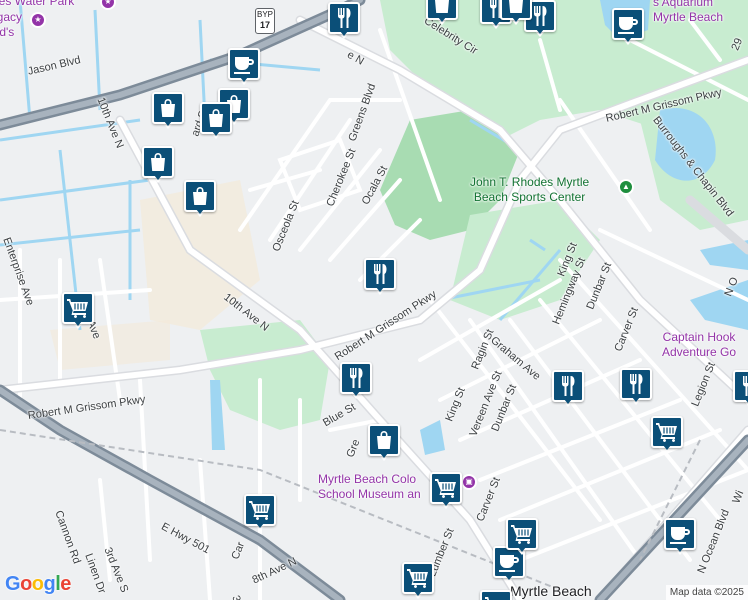 This screenshot has height=600, width=748. What do you see at coordinates (264, 25) in the screenshot?
I see `route-shield-number: 17` at bounding box center [264, 25].